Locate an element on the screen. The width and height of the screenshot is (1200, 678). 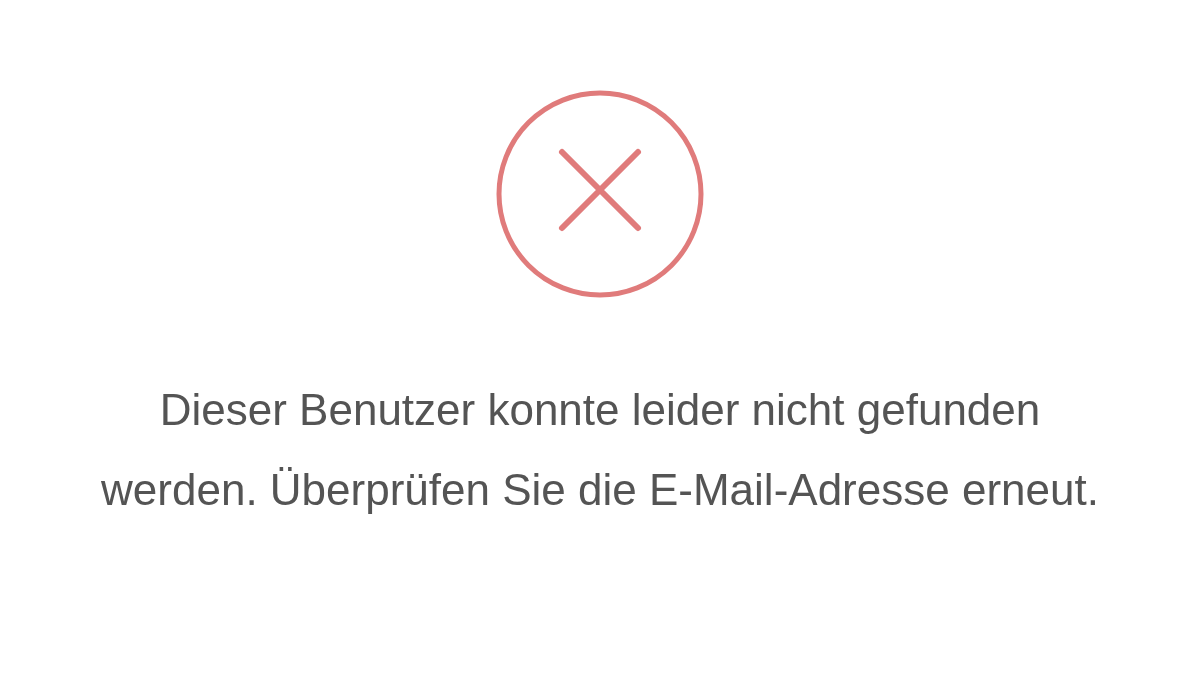
error-icon is located at coordinates (600, 194).